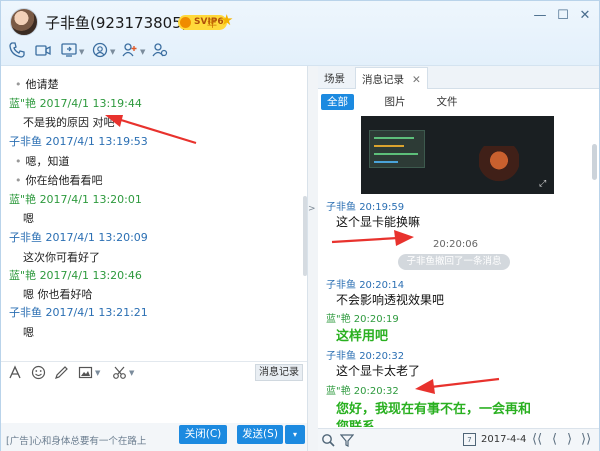 The width and height of the screenshot is (600, 451). What do you see at coordinates (586, 439) in the screenshot?
I see `last-page-button: ⟩⟩` at bounding box center [586, 439].